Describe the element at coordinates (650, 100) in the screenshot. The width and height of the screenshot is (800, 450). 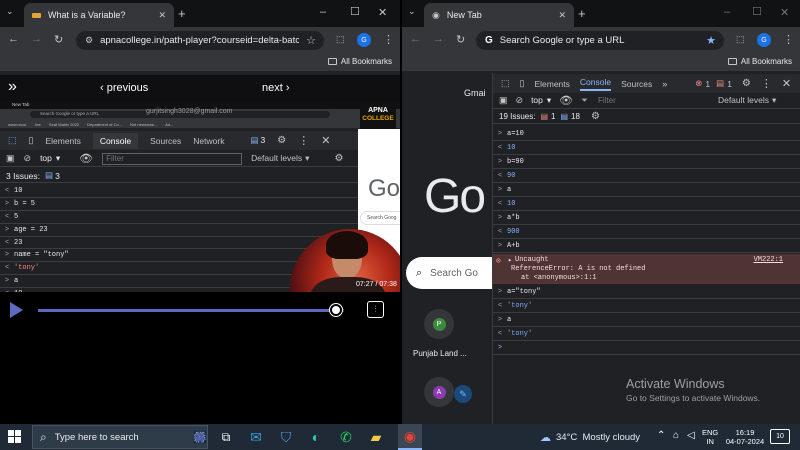
I see `right-filter-input` at that location.